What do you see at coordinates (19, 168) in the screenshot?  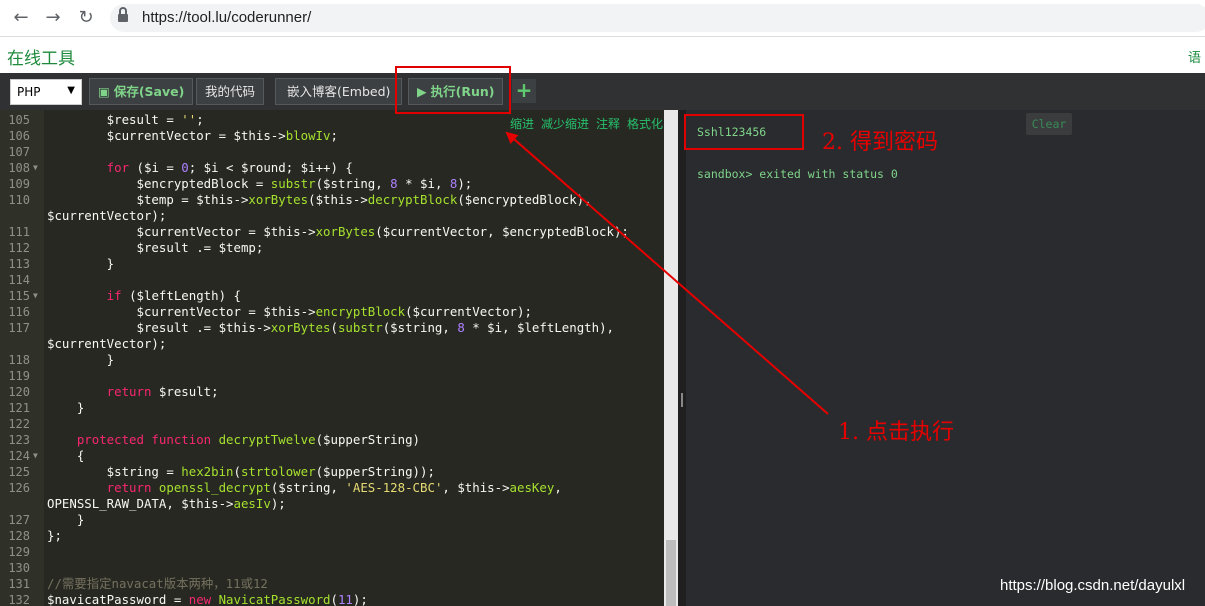 I see `line-number: 108` at bounding box center [19, 168].